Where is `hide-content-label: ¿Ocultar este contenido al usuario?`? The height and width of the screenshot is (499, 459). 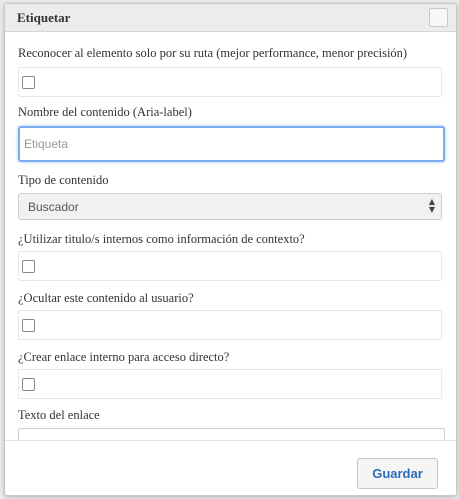
hide-content-label: ¿Ocultar este contenido al usuario? is located at coordinates (106, 298).